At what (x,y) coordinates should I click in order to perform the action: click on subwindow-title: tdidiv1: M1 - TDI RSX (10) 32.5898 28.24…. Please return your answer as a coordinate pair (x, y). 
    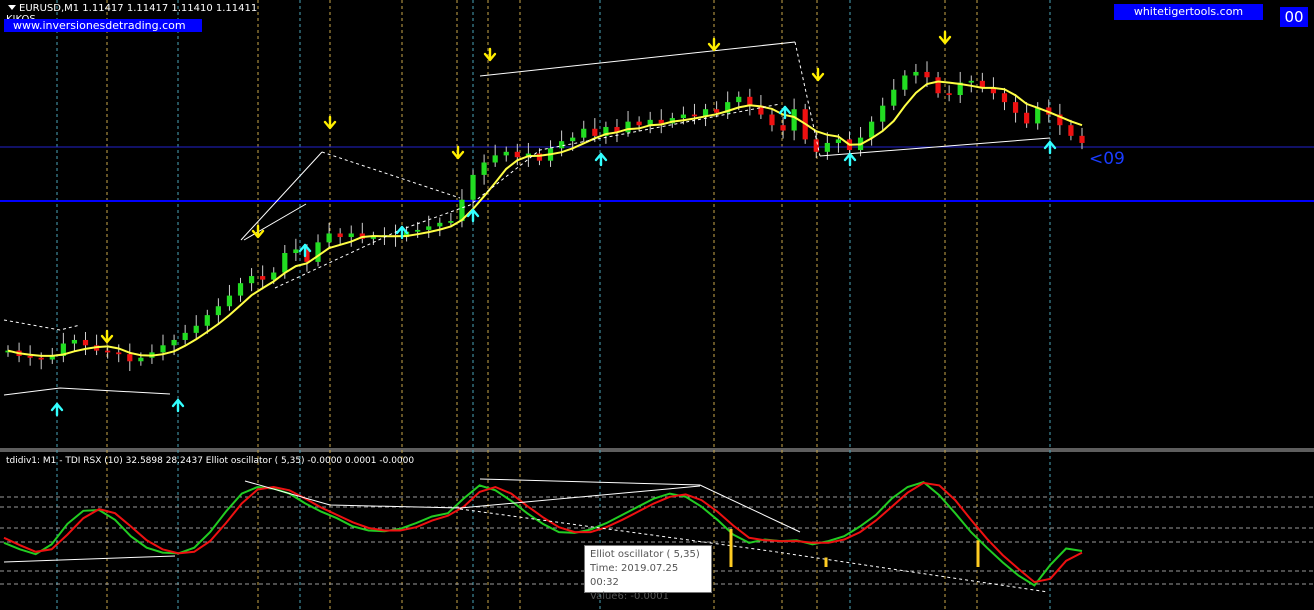
    Looking at the image, I should click on (210, 461).